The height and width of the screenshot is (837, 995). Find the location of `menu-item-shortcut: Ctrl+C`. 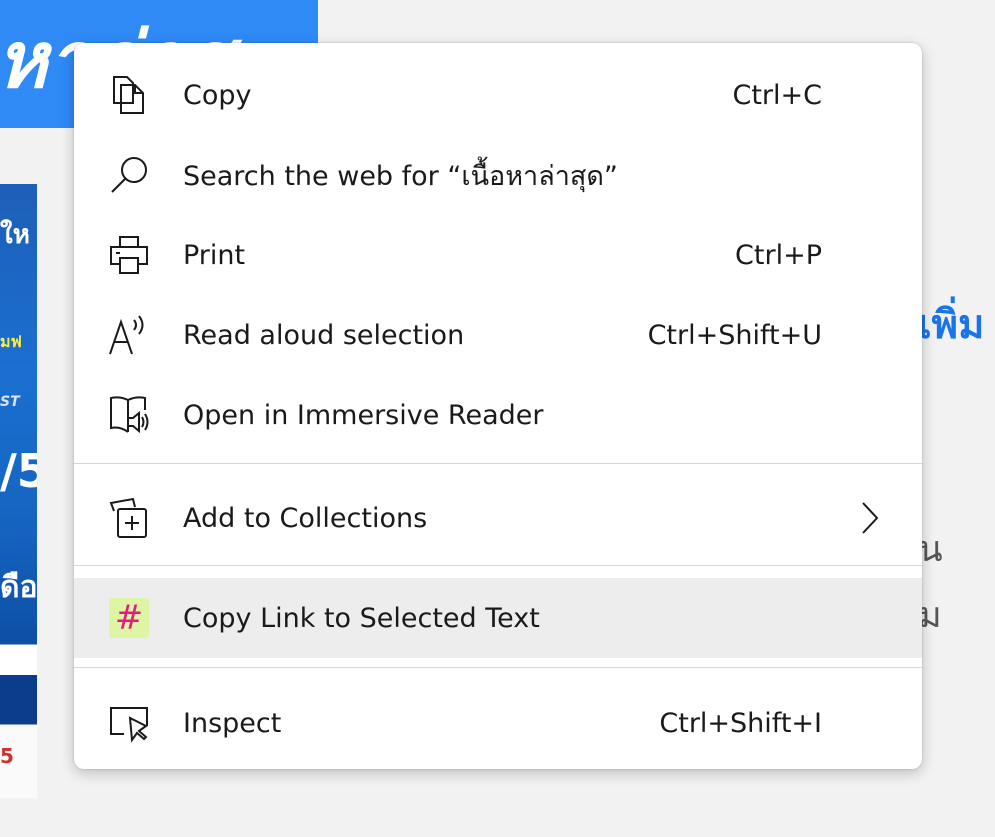

menu-item-shortcut: Ctrl+C is located at coordinates (777, 95).